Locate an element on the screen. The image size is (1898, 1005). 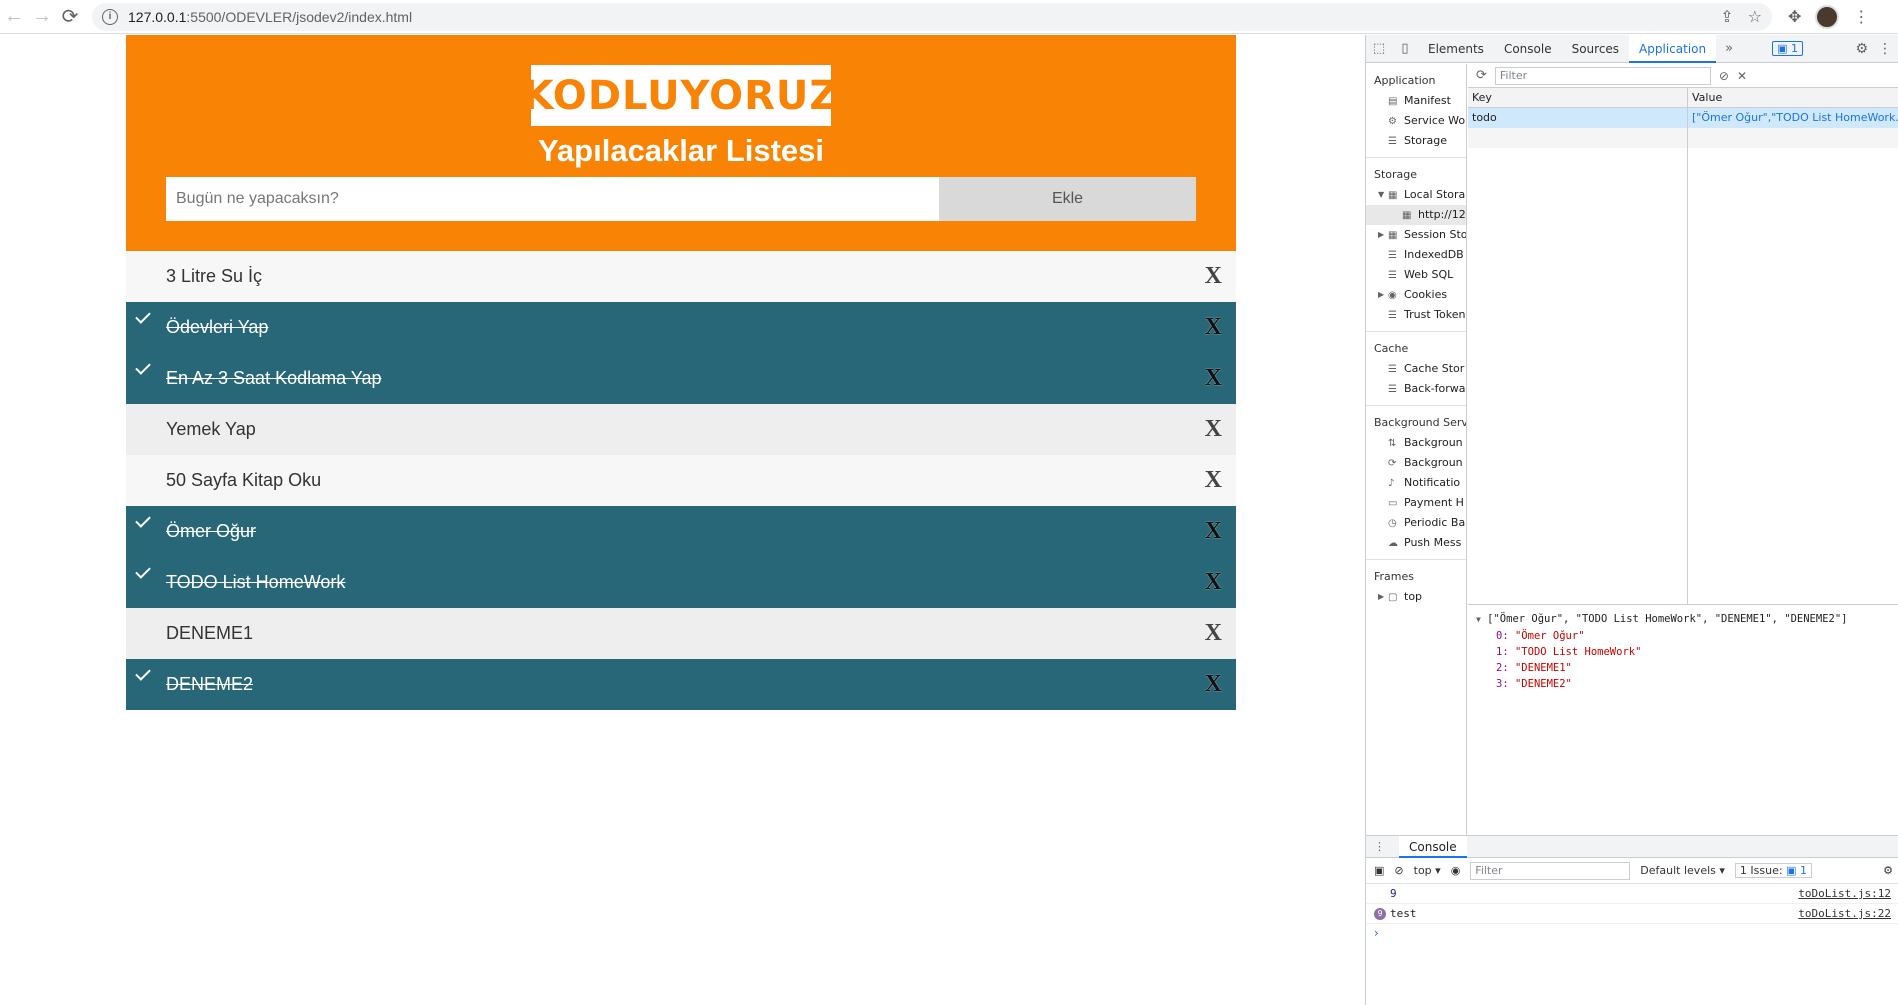
sidebar-item-background-fetch: ⇅ Backgroun is located at coordinates (1416, 443).